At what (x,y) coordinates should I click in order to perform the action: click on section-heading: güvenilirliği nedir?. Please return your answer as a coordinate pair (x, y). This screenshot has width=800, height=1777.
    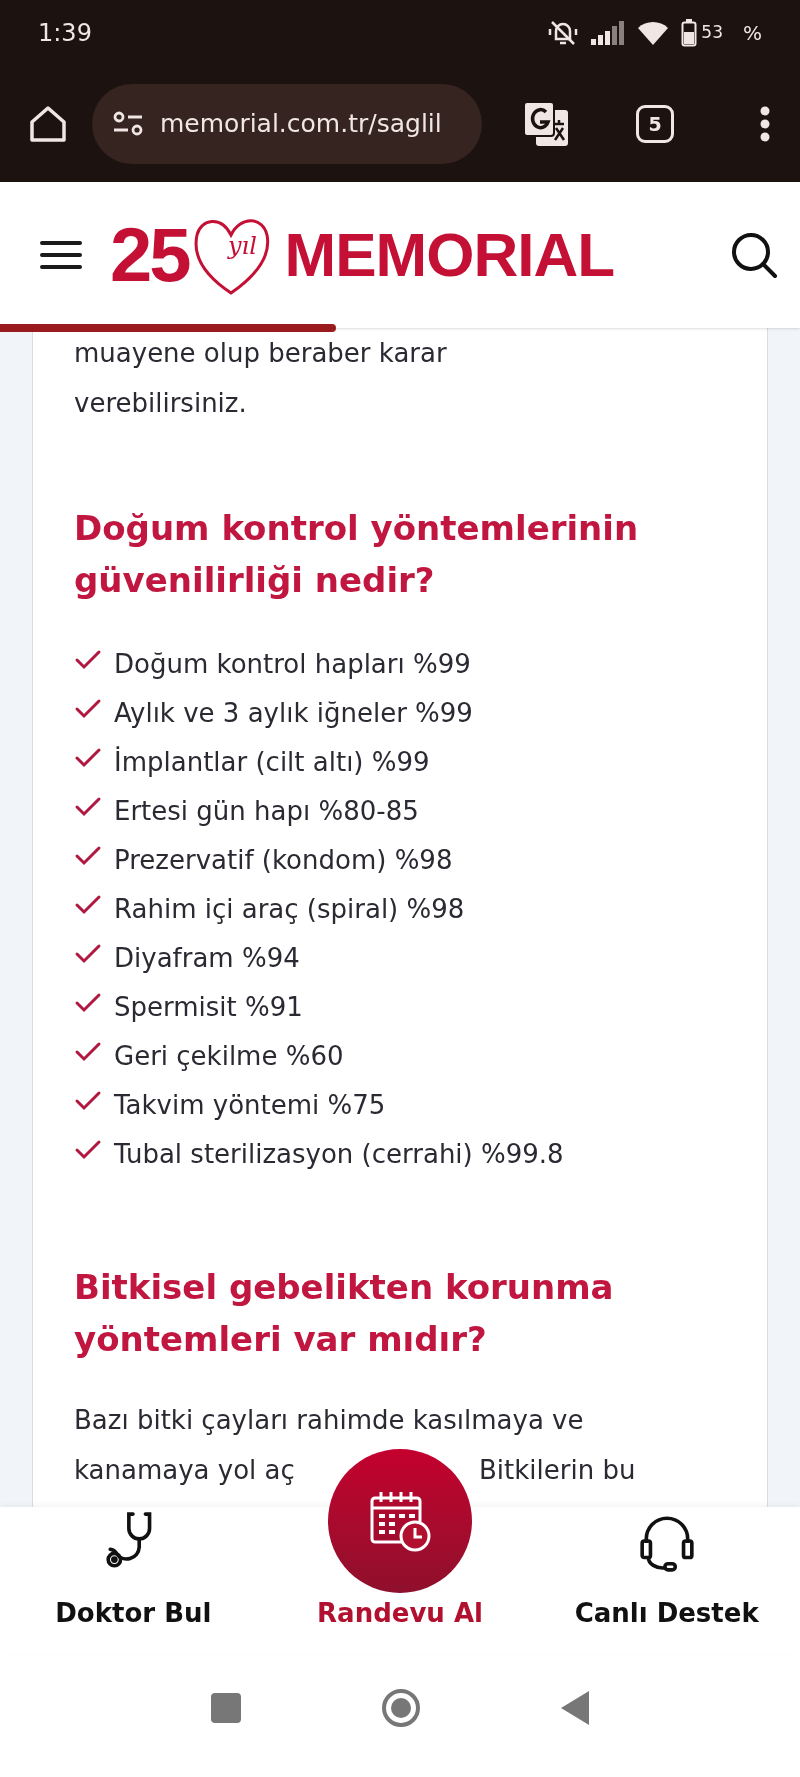
    Looking at the image, I should click on (255, 580).